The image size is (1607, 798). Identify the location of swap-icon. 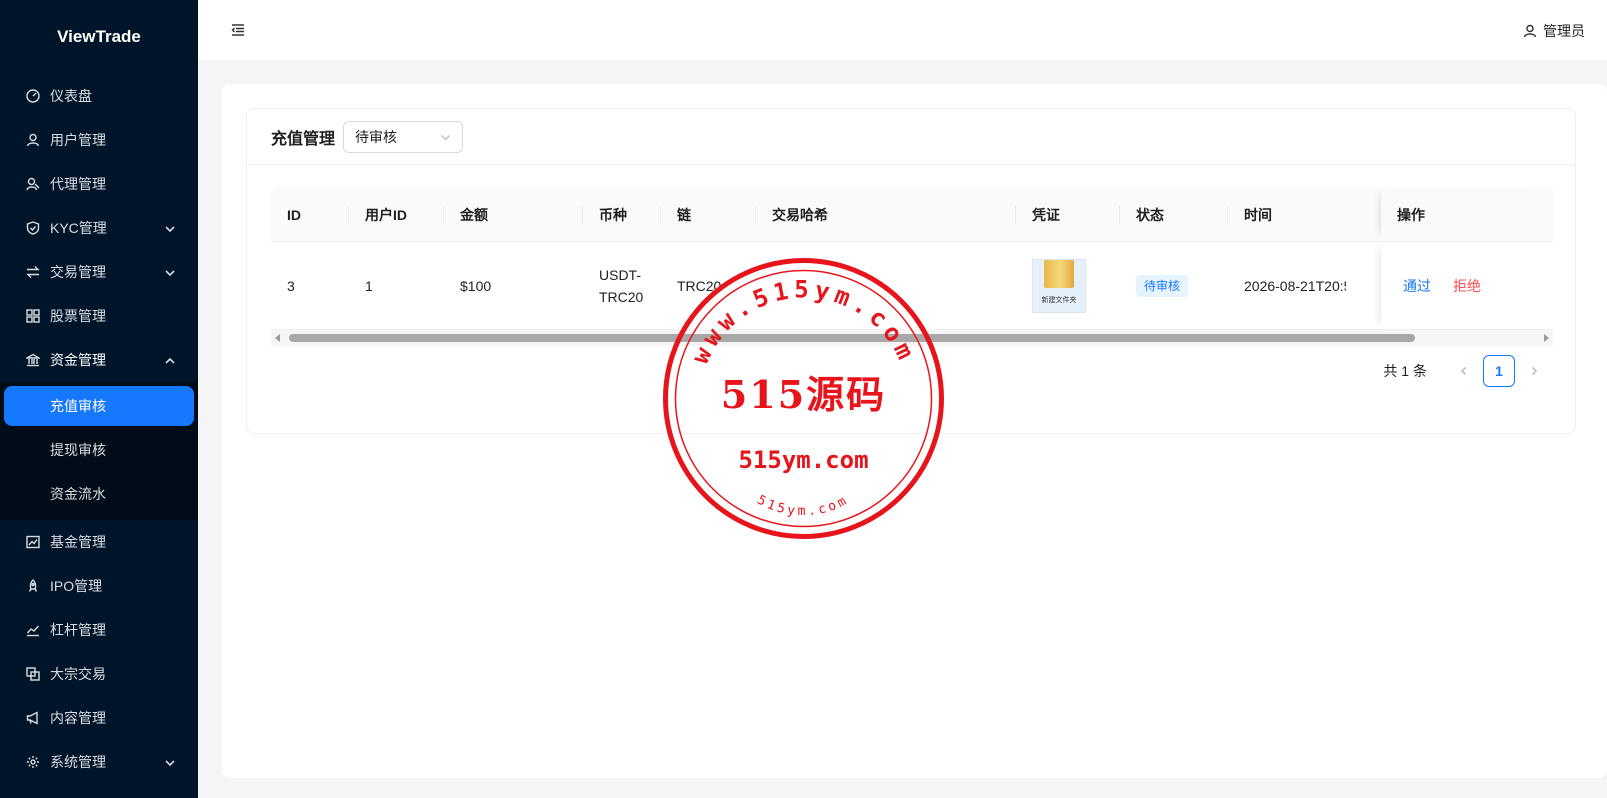
(33, 272).